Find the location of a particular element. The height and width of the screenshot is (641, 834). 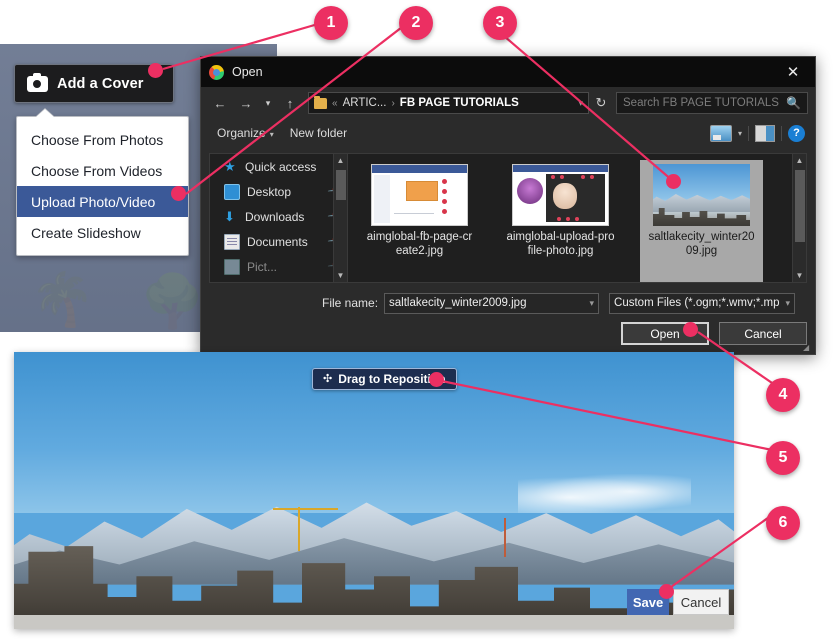

add-cover-label: Add a Cover is located at coordinates (100, 83).